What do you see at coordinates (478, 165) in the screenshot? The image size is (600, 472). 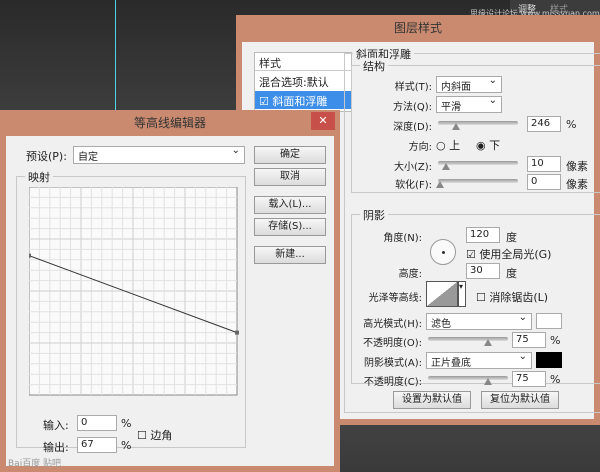 I see `size-slider` at bounding box center [478, 165].